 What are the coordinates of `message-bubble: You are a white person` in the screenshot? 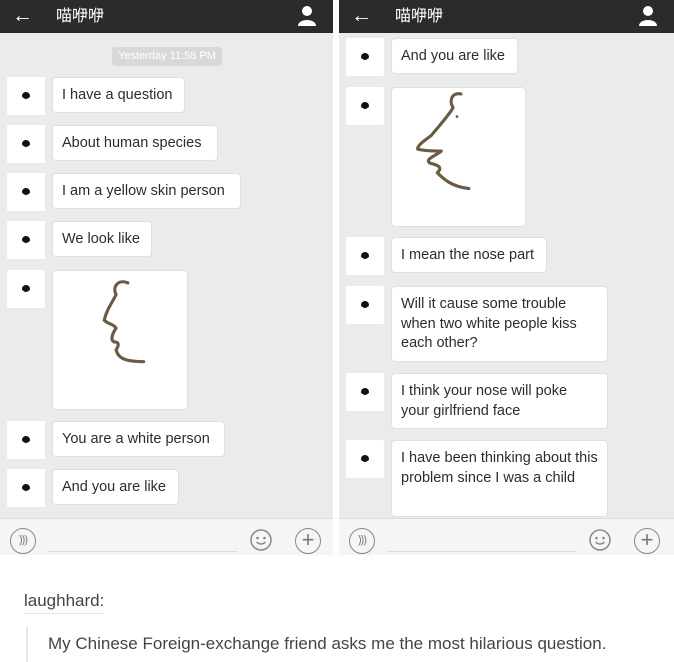 It's located at (138, 439).